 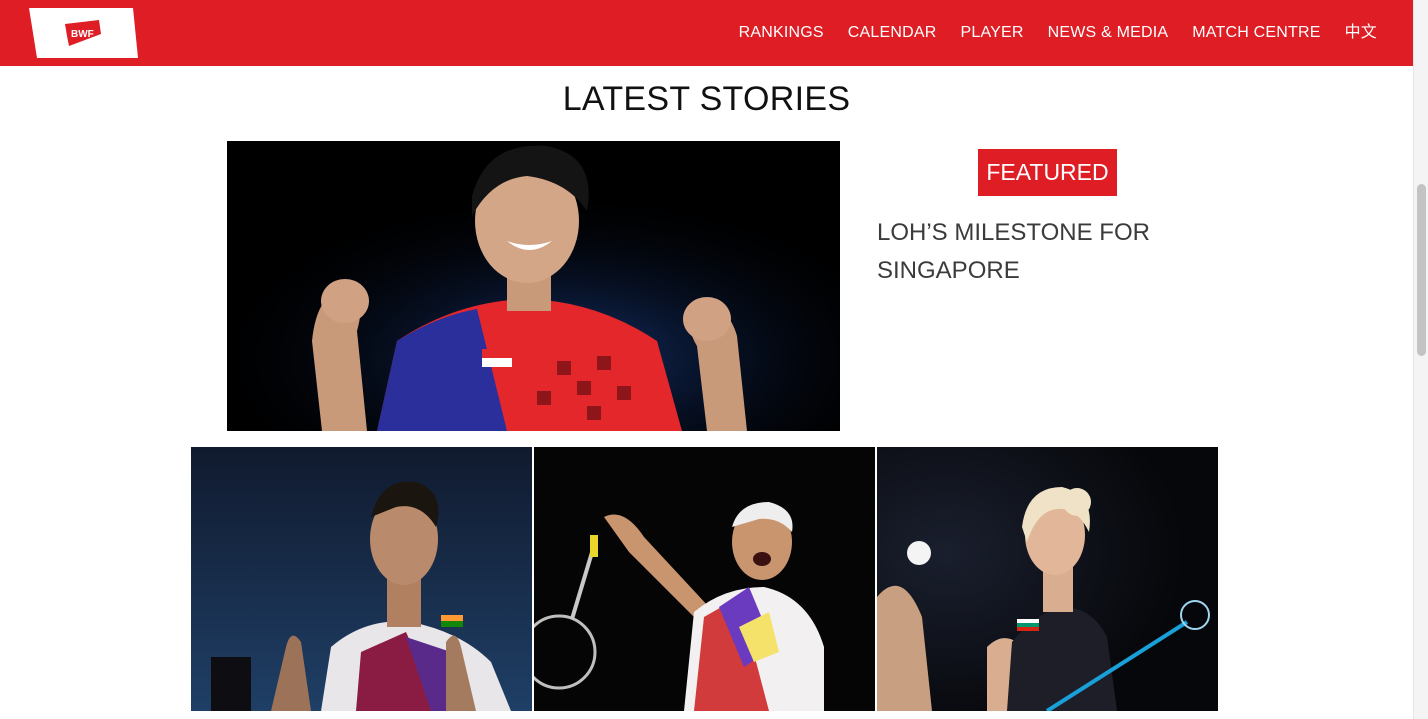 I want to click on nav-item-news-media: NEWS & MEDIA, so click(x=1108, y=33).